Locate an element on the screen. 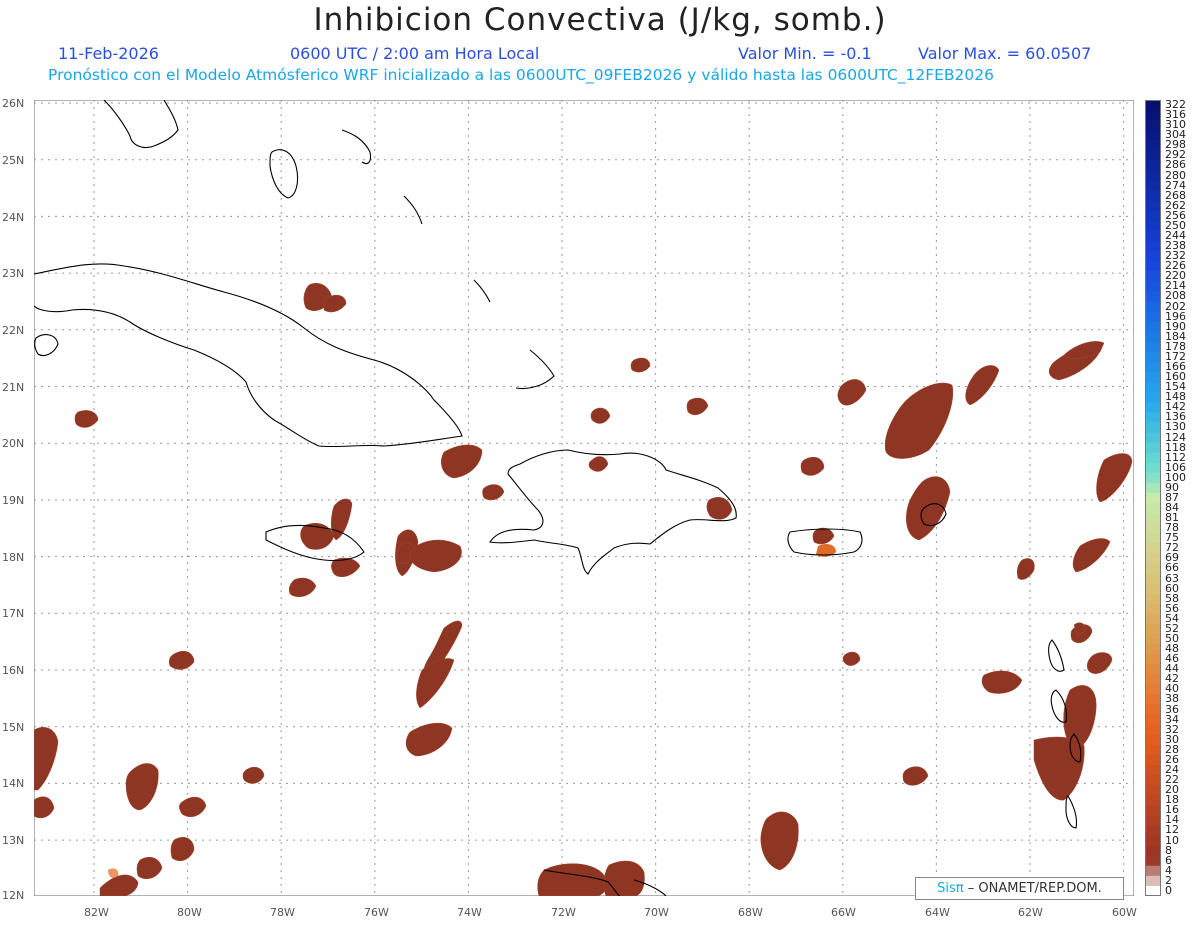  forecast-time: 0600 UTC / 2:00 am Hora Local is located at coordinates (415, 53).